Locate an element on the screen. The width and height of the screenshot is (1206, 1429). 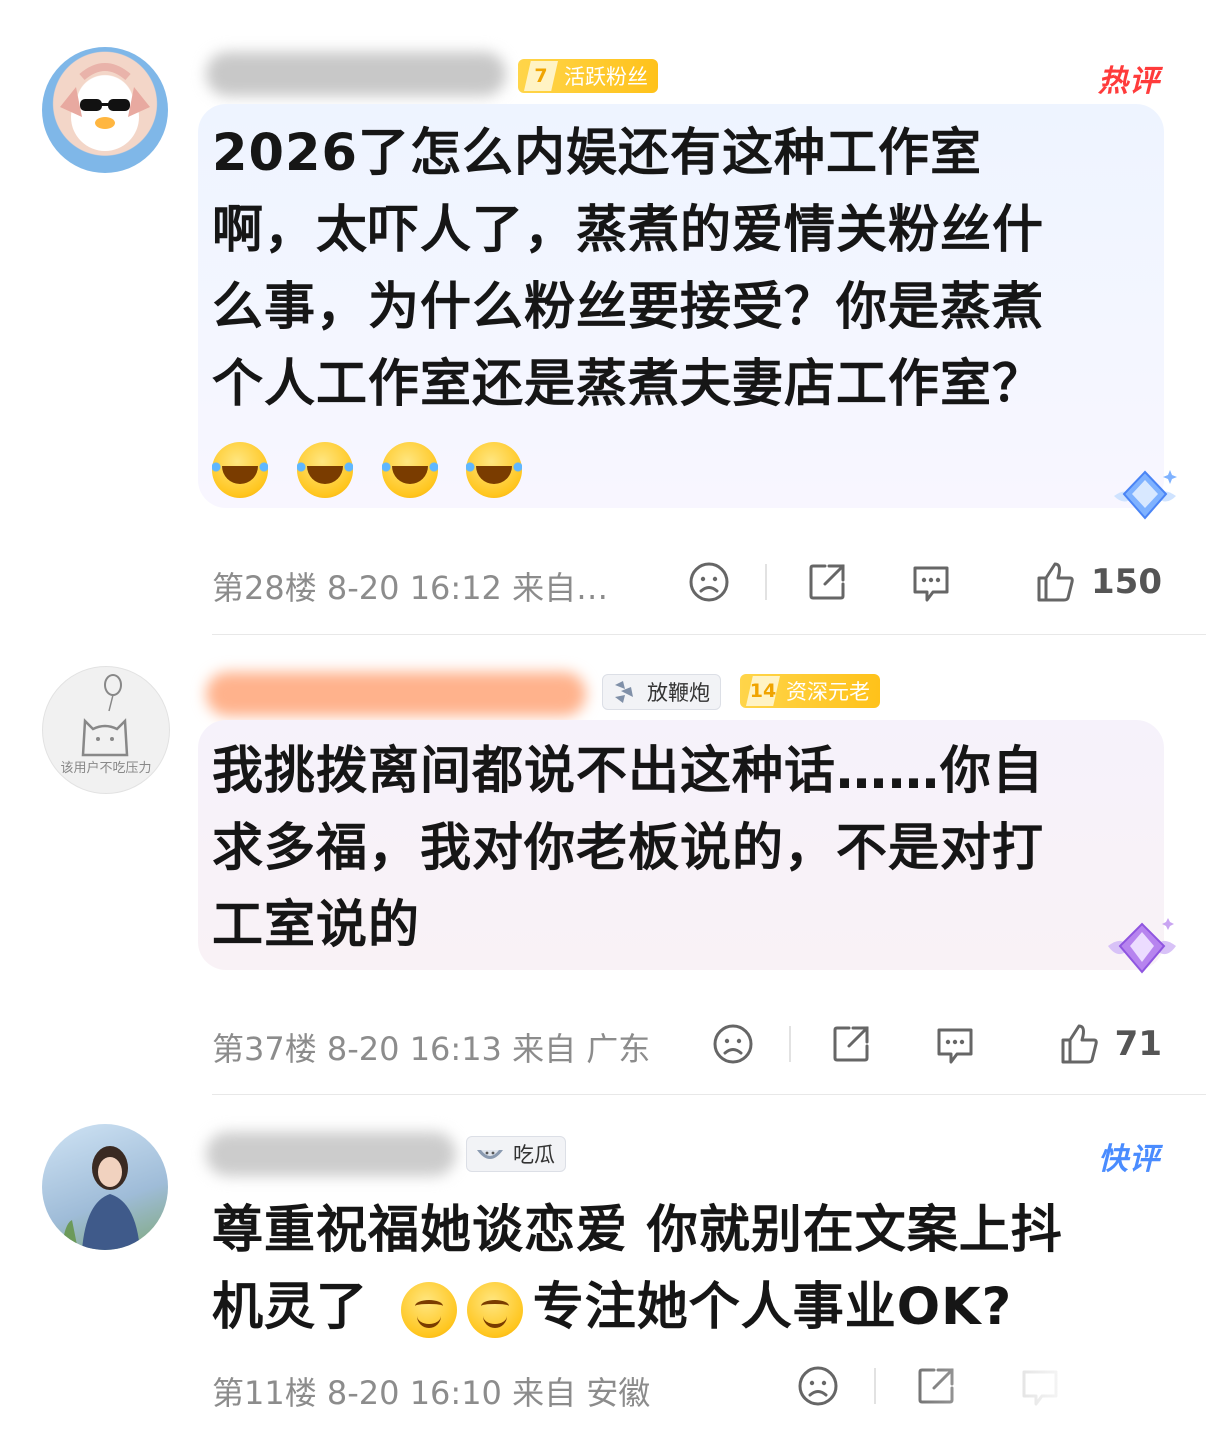
comment-text-line: 尊重祝福她谈恋爱 你就别在文案上抖 is located at coordinates (637, 1230).